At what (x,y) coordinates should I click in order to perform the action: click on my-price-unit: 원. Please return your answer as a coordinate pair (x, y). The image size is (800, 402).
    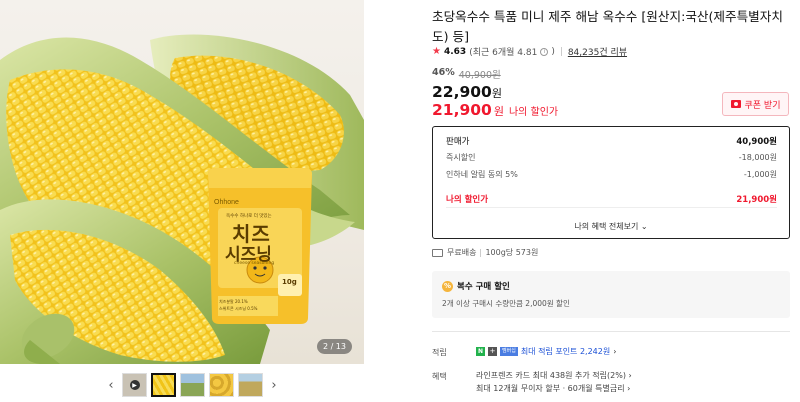
    Looking at the image, I should click on (498, 111).